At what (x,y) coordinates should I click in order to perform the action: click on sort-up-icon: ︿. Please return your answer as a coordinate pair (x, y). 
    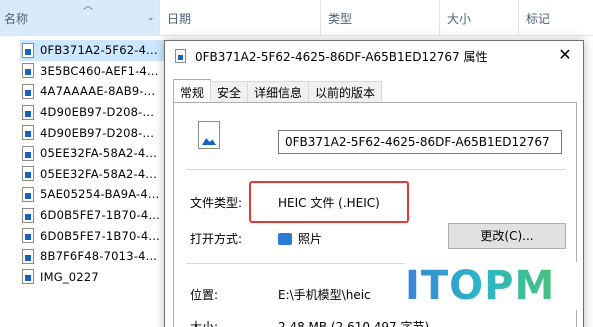
    Looking at the image, I should click on (88, 6).